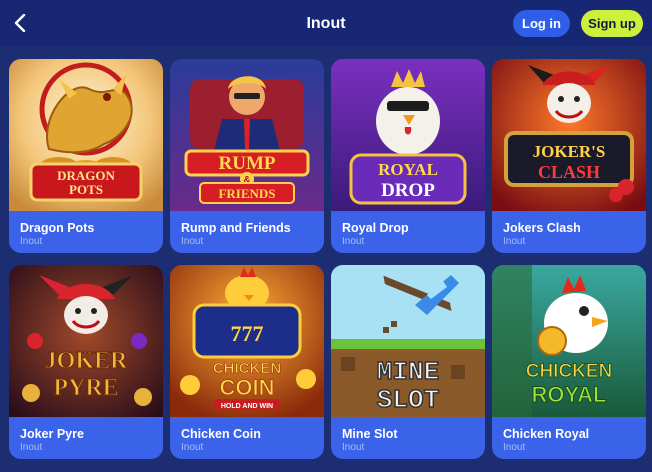 This screenshot has height=472, width=652. I want to click on game-thumbnail: CHICKEN ROYAL, so click(569, 341).